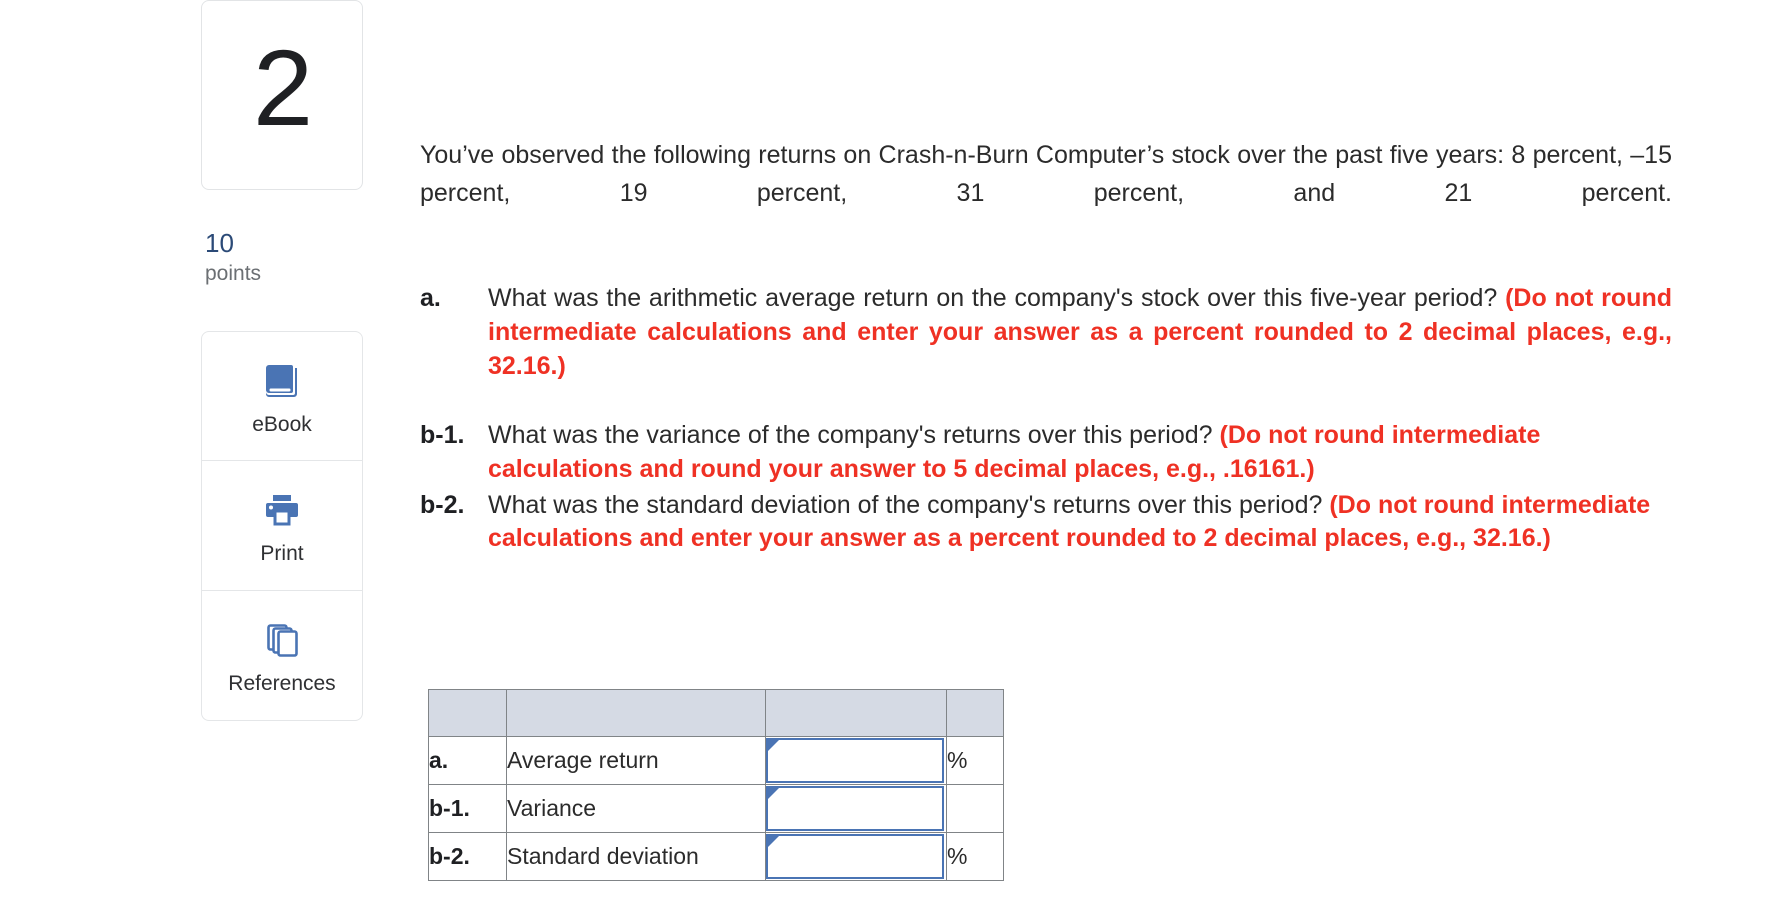 This screenshot has height=903, width=1769. Describe the element at coordinates (442, 504) in the screenshot. I see `part-b2-letter: b-2.` at that location.